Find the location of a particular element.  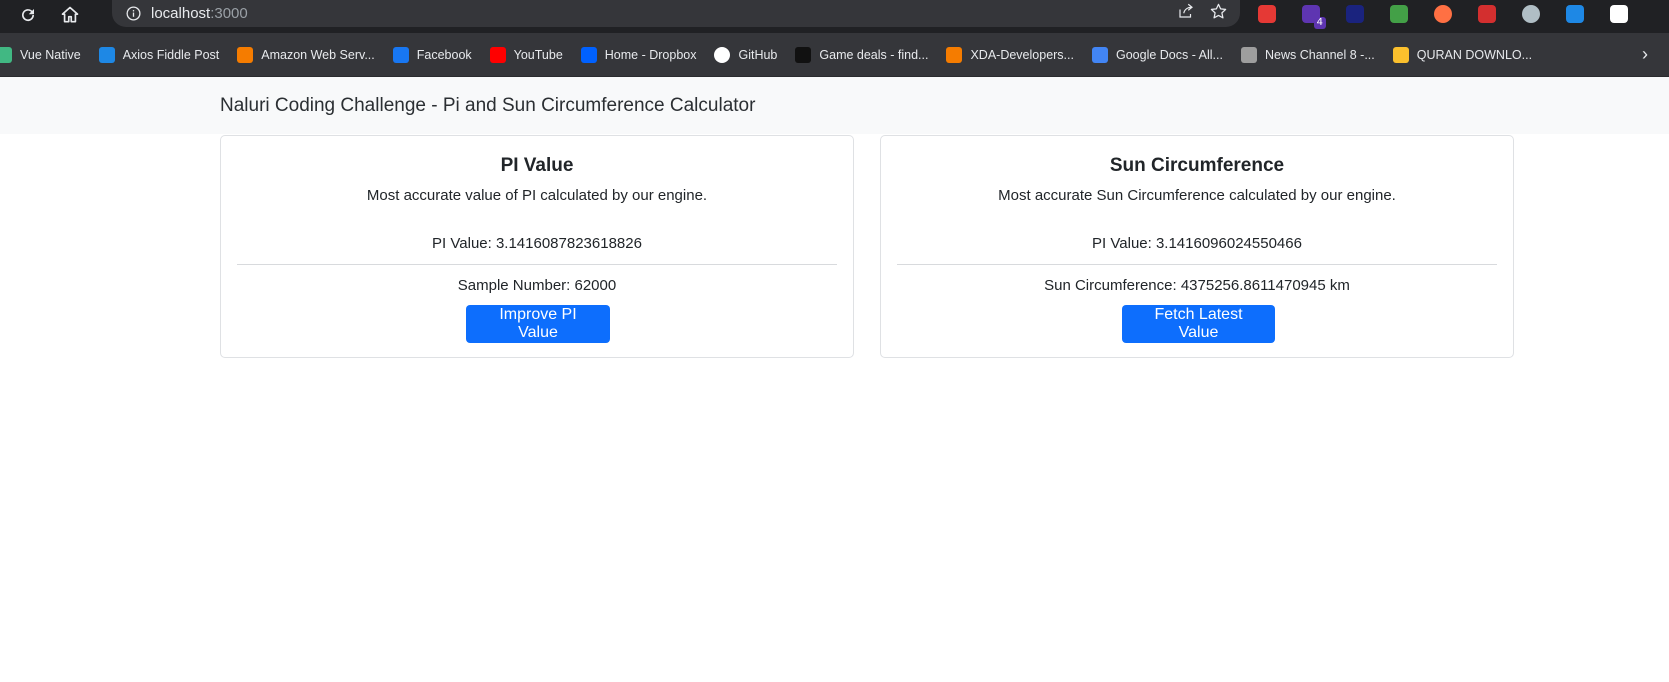

bookmark-item: Facebook is located at coordinates (432, 54).